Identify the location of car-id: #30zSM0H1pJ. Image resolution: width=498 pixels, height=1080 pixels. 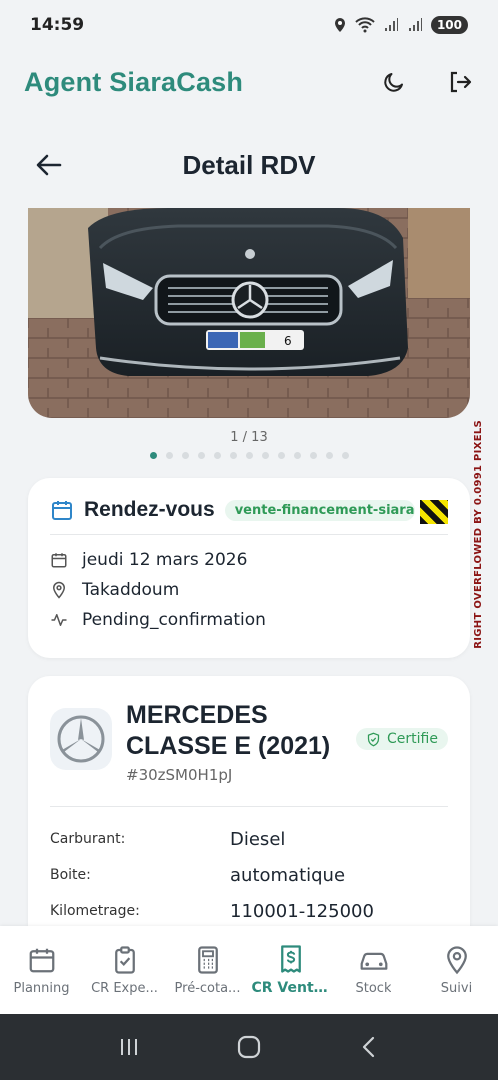
(179, 775).